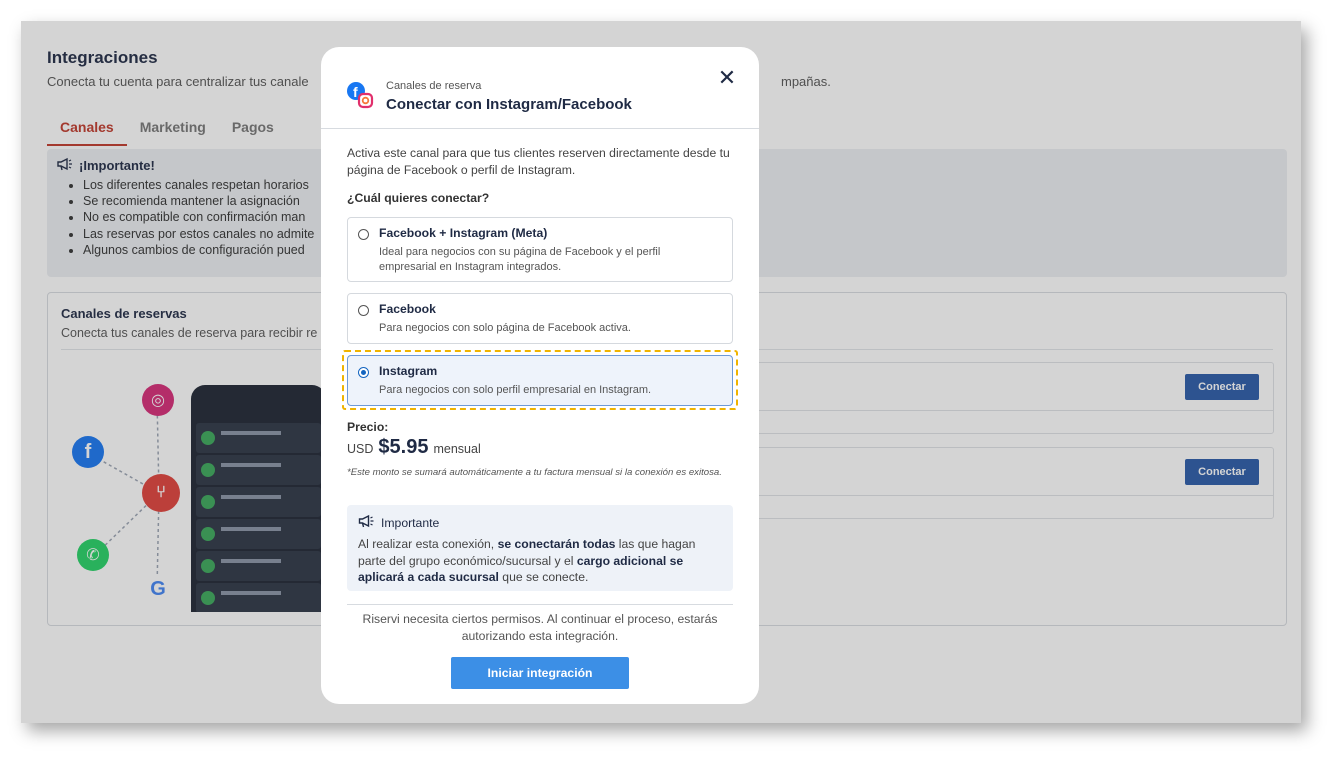 The width and height of the screenshot is (1343, 765). Describe the element at coordinates (727, 79) in the screenshot. I see `close-icon: ✕` at that location.